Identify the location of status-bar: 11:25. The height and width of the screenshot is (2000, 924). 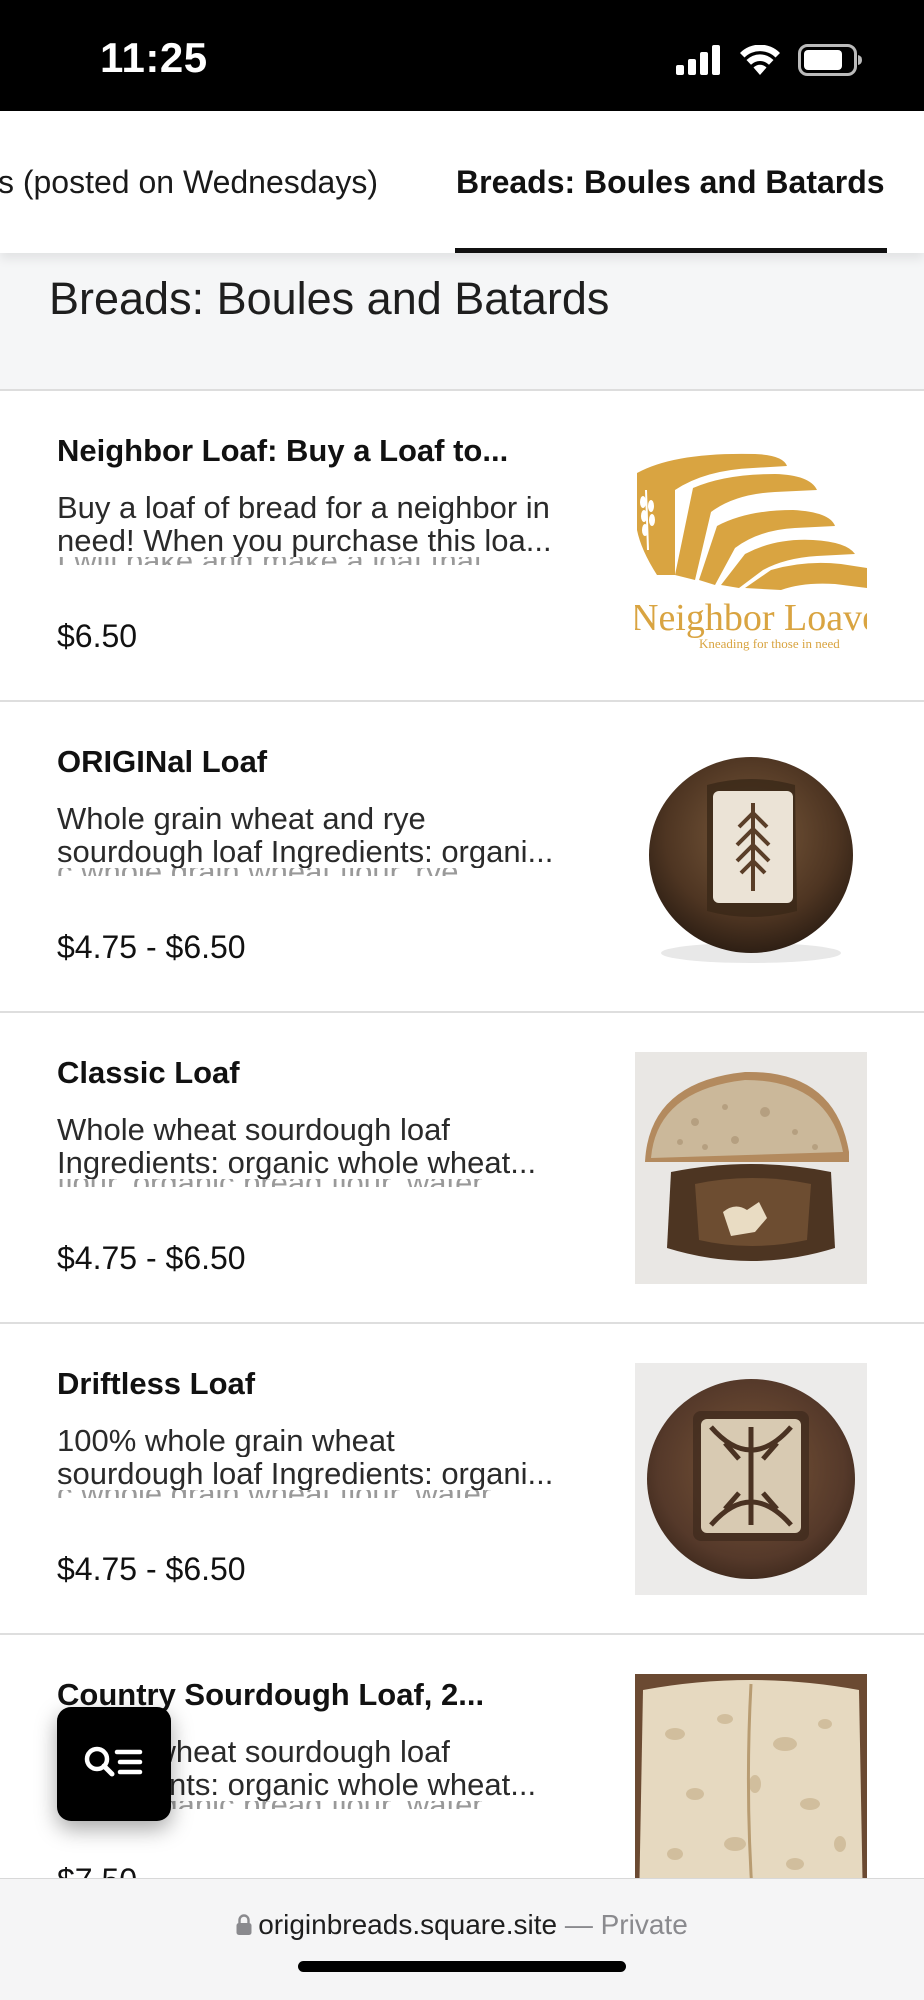
(462, 55).